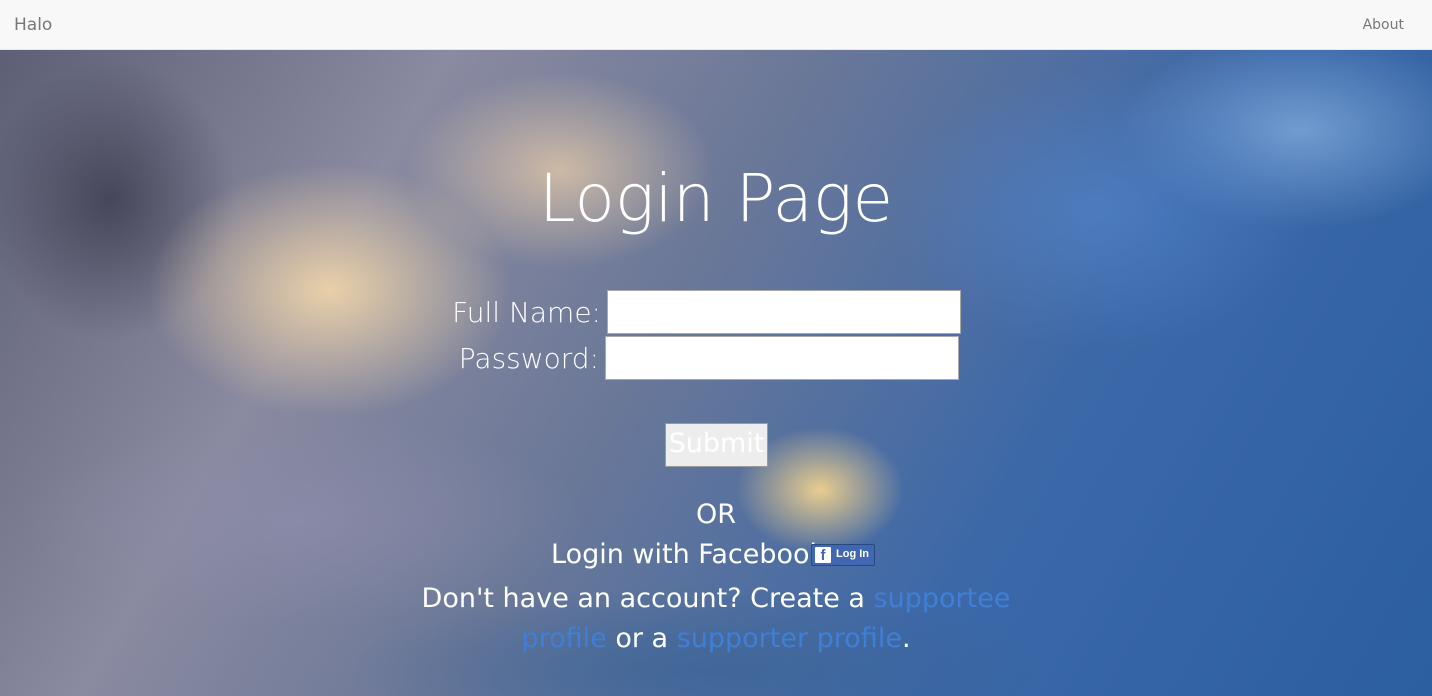 Image resolution: width=1432 pixels, height=696 pixels. What do you see at coordinates (782, 358) in the screenshot?
I see `password-input` at bounding box center [782, 358].